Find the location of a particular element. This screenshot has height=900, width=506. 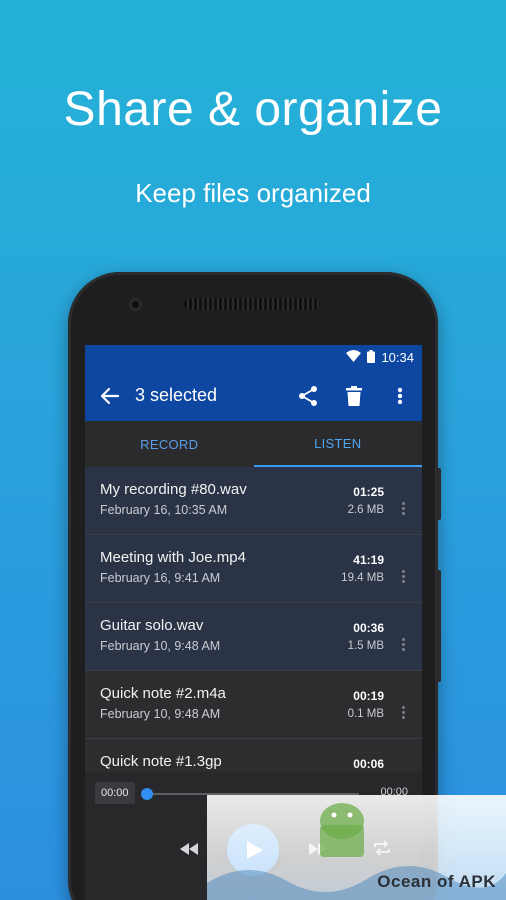

recording-size: 1.5 MB is located at coordinates (365, 646).